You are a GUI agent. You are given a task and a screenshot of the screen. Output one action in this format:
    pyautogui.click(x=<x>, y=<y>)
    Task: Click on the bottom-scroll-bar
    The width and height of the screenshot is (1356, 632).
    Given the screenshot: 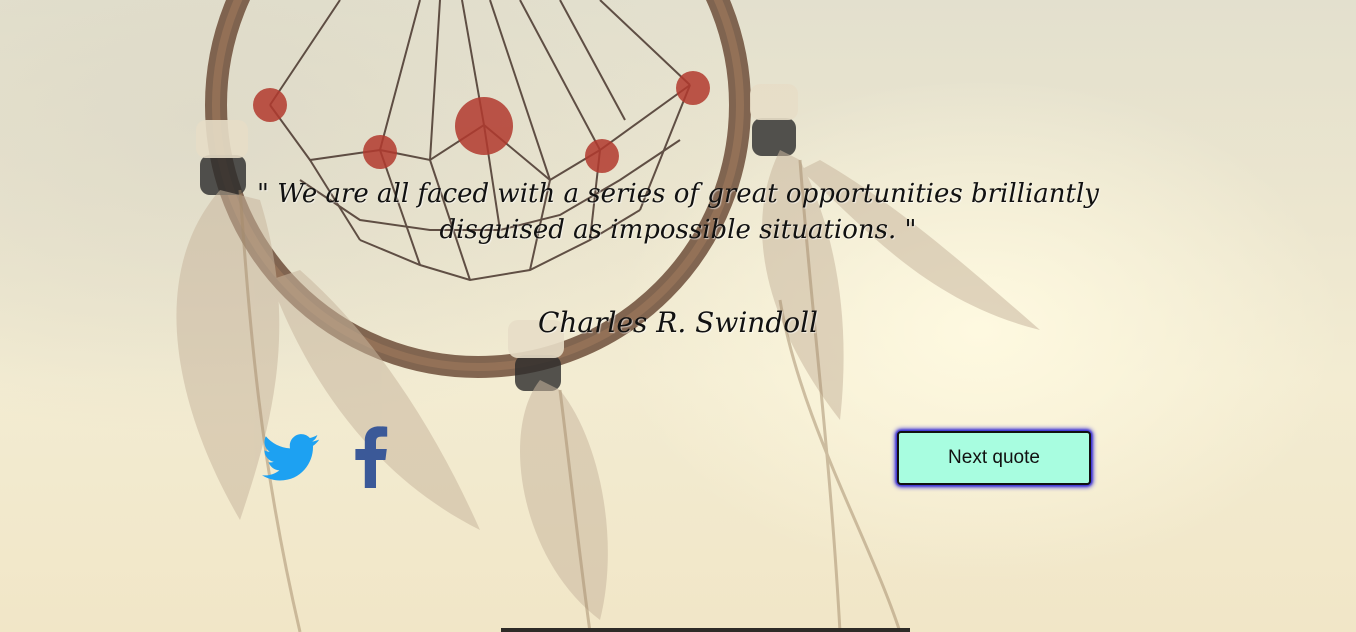 What is the action you would take?
    pyautogui.click(x=705, y=630)
    